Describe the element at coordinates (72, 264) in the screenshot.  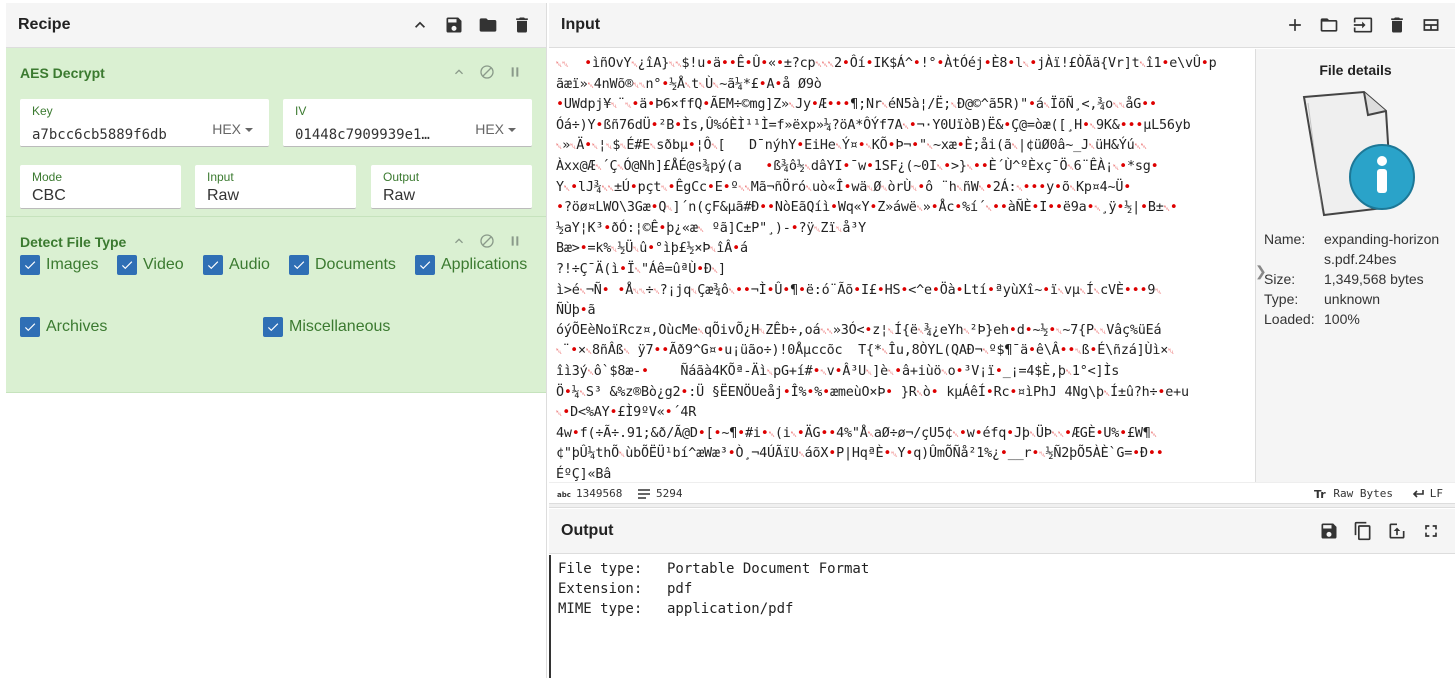
I see `checkbox-label: Images` at that location.